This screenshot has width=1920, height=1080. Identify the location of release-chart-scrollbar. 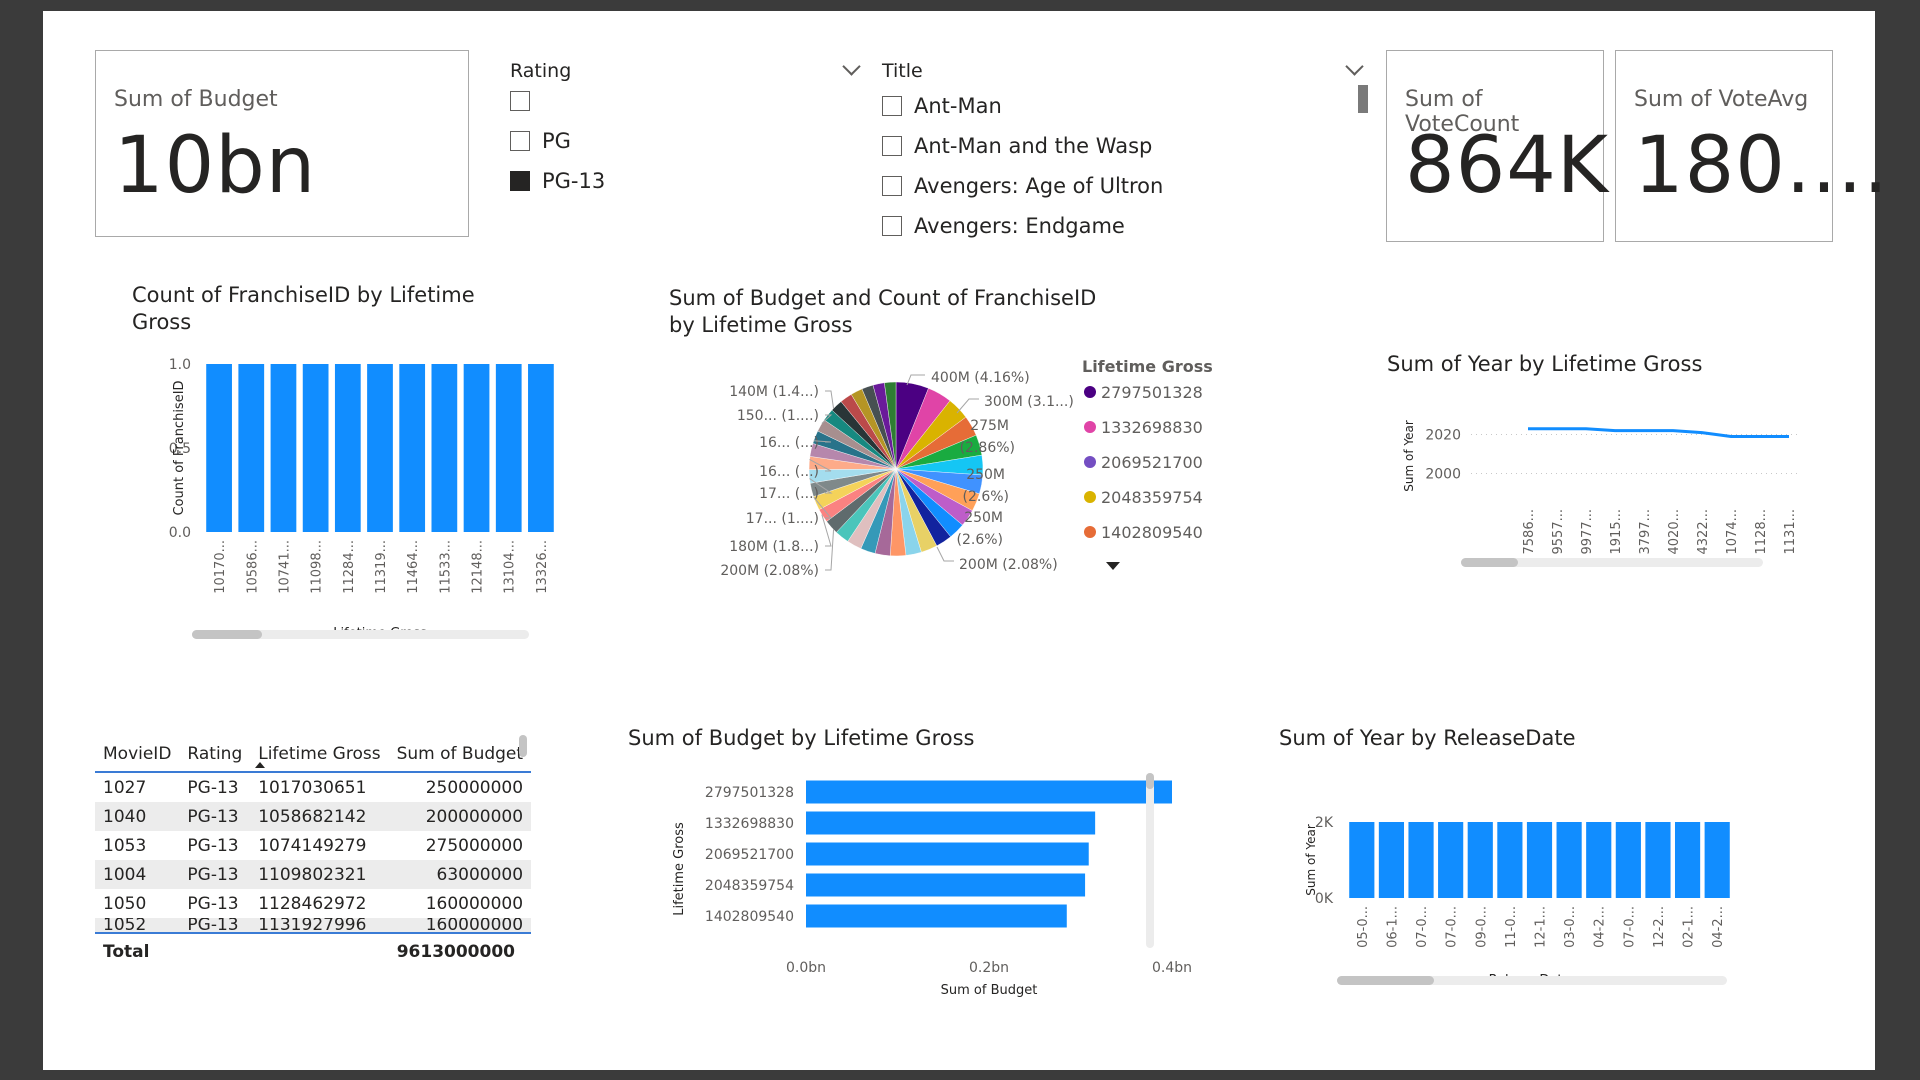
(1532, 980).